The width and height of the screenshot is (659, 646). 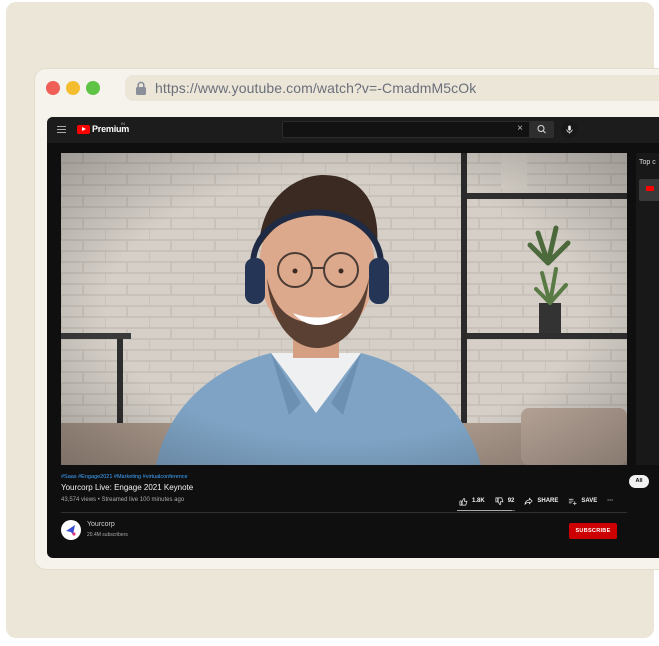 I want to click on like-button: 1.8K, so click(x=472, y=501).